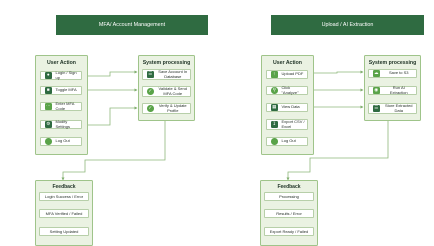 Image resolution: width=434 pixels, height=246 pixels. I want to click on settings-icon: ⚙, so click(48, 124).